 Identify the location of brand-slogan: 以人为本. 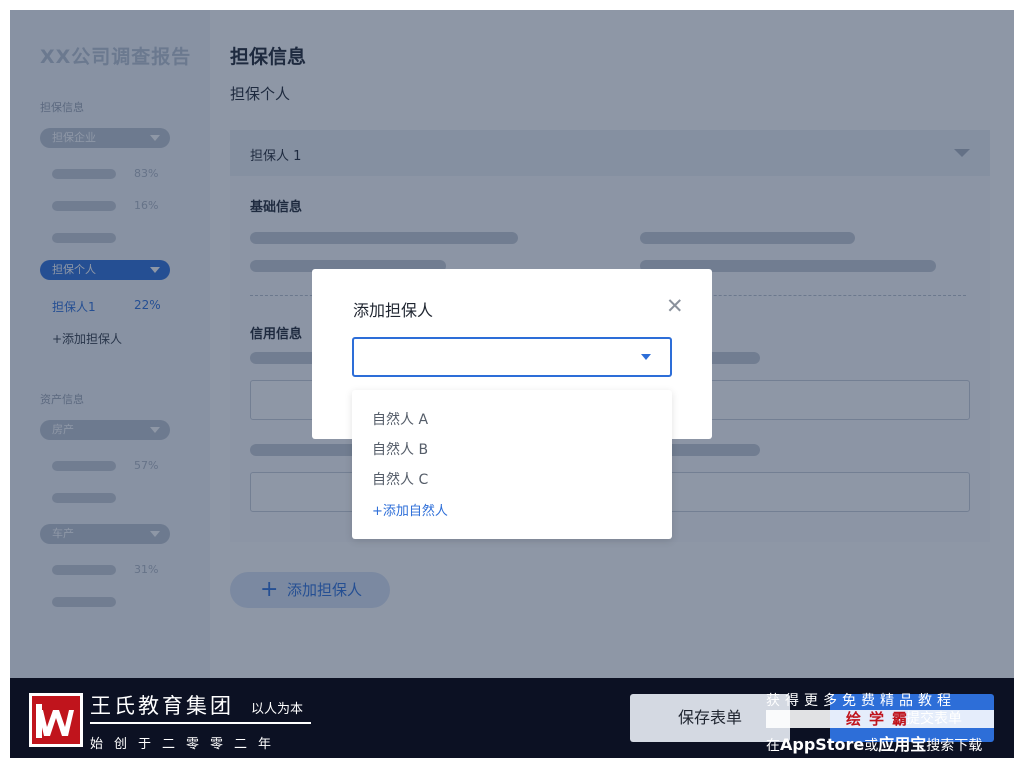
(277, 709).